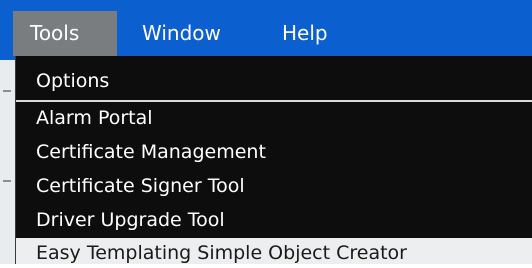 Image resolution: width=532 pixels, height=268 pixels. What do you see at coordinates (274, 152) in the screenshot?
I see `menu-item-certificate-management: Certificate Management` at bounding box center [274, 152].